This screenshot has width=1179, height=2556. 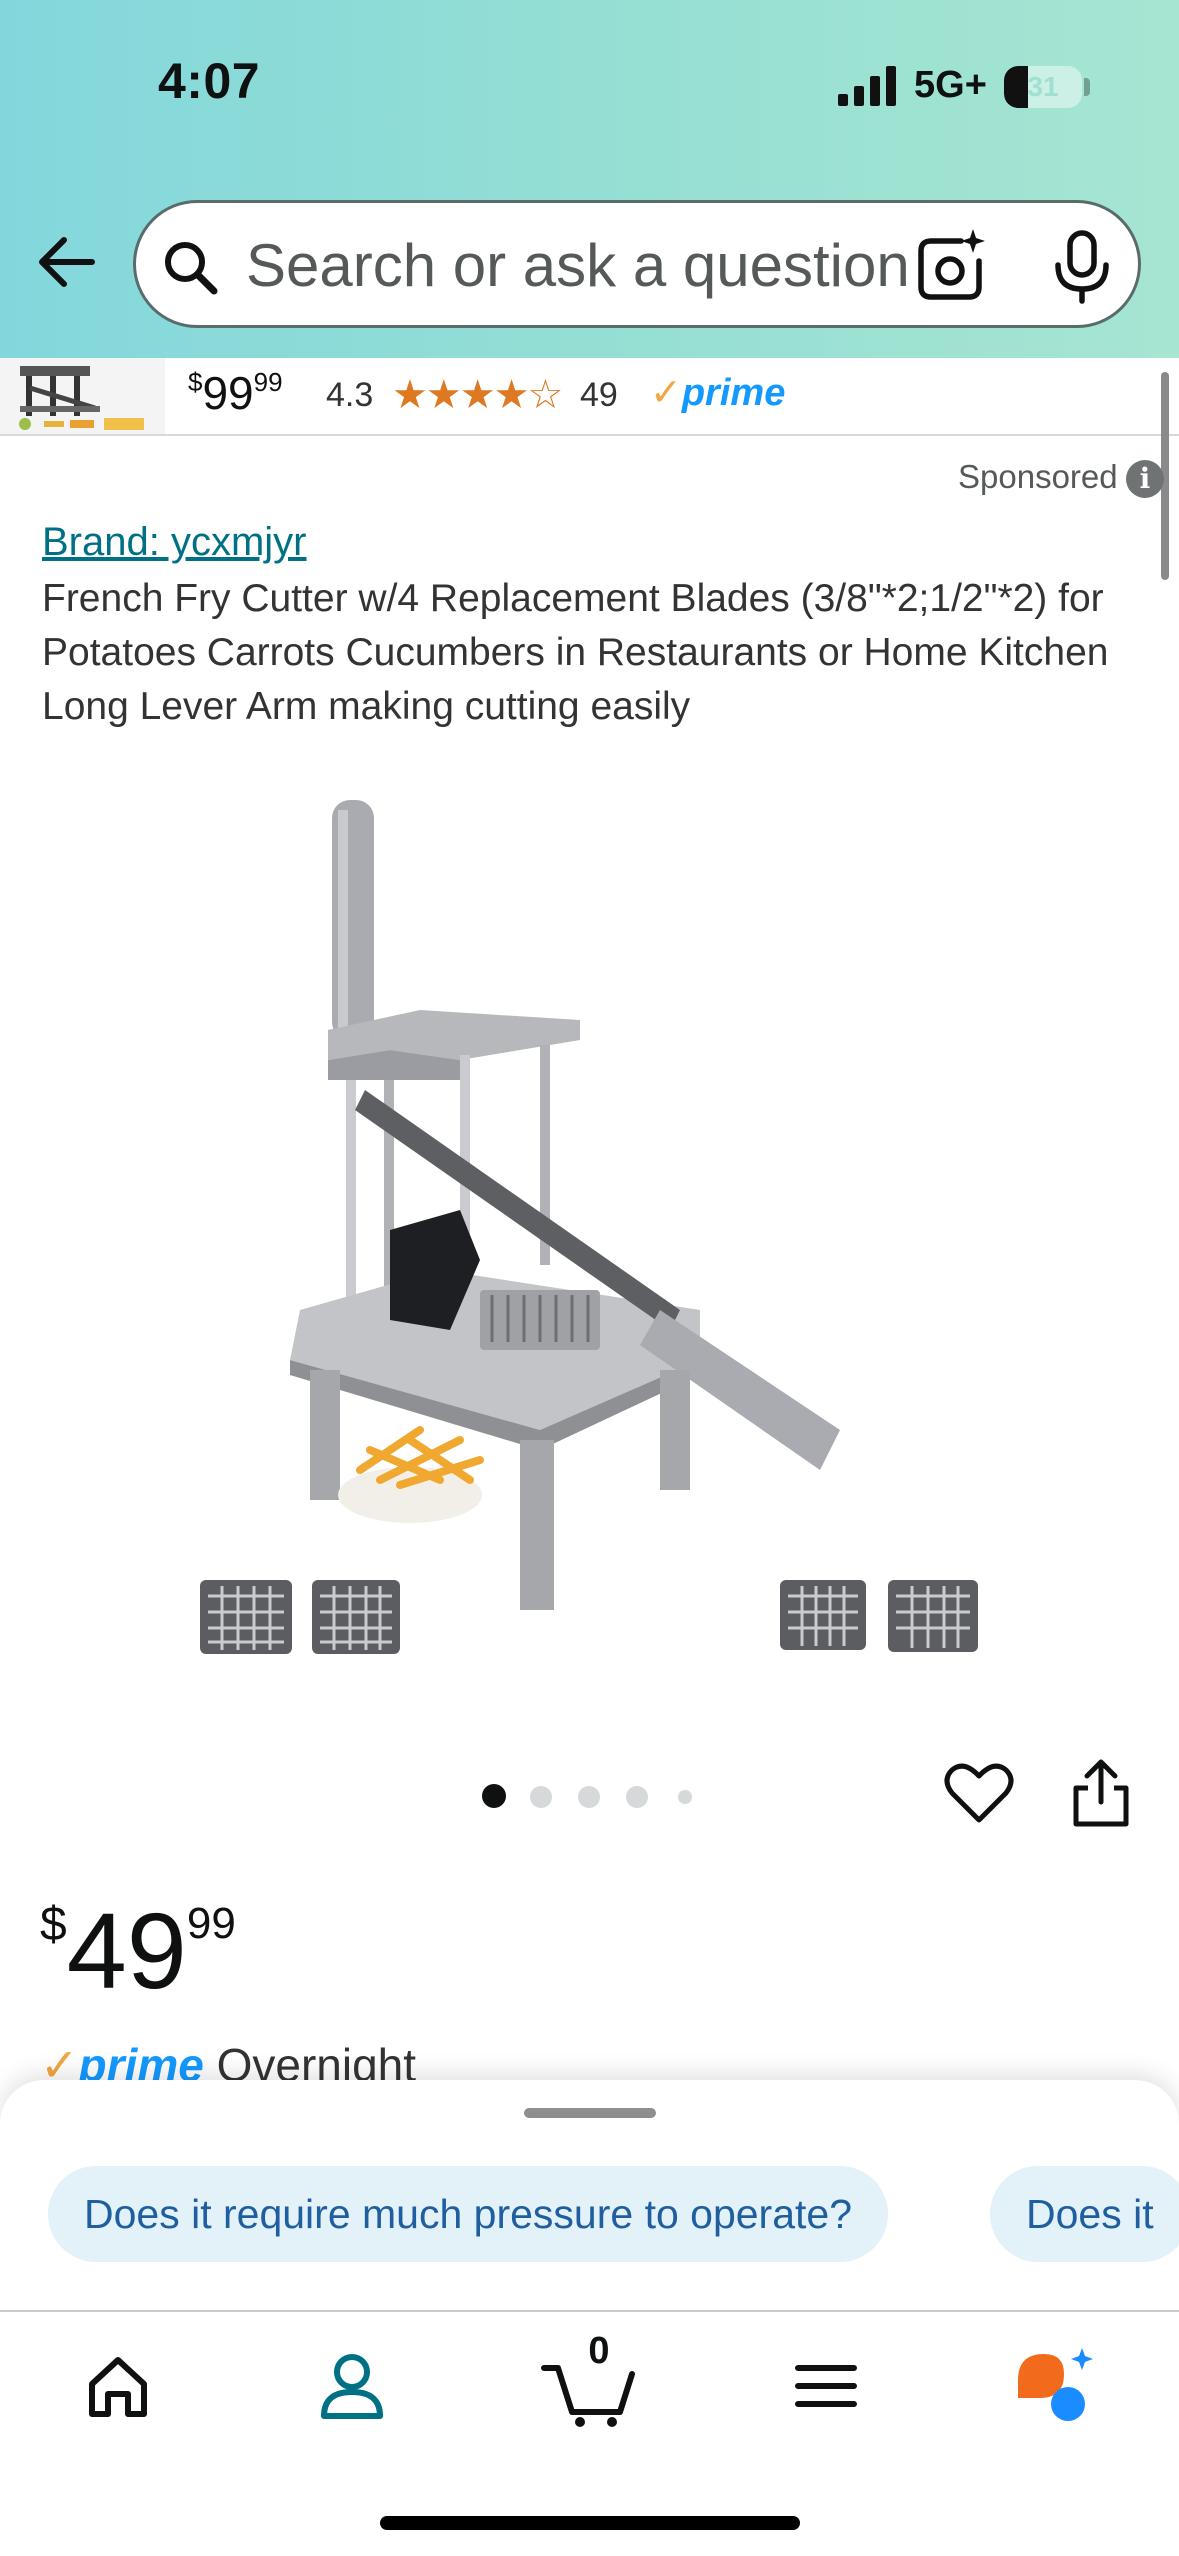 I want to click on battery-nub, so click(x=1087, y=87).